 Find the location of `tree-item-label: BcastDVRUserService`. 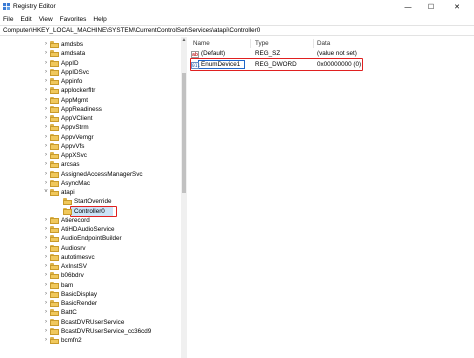

tree-item-label: BcastDVRUserService is located at coordinates (93, 322).